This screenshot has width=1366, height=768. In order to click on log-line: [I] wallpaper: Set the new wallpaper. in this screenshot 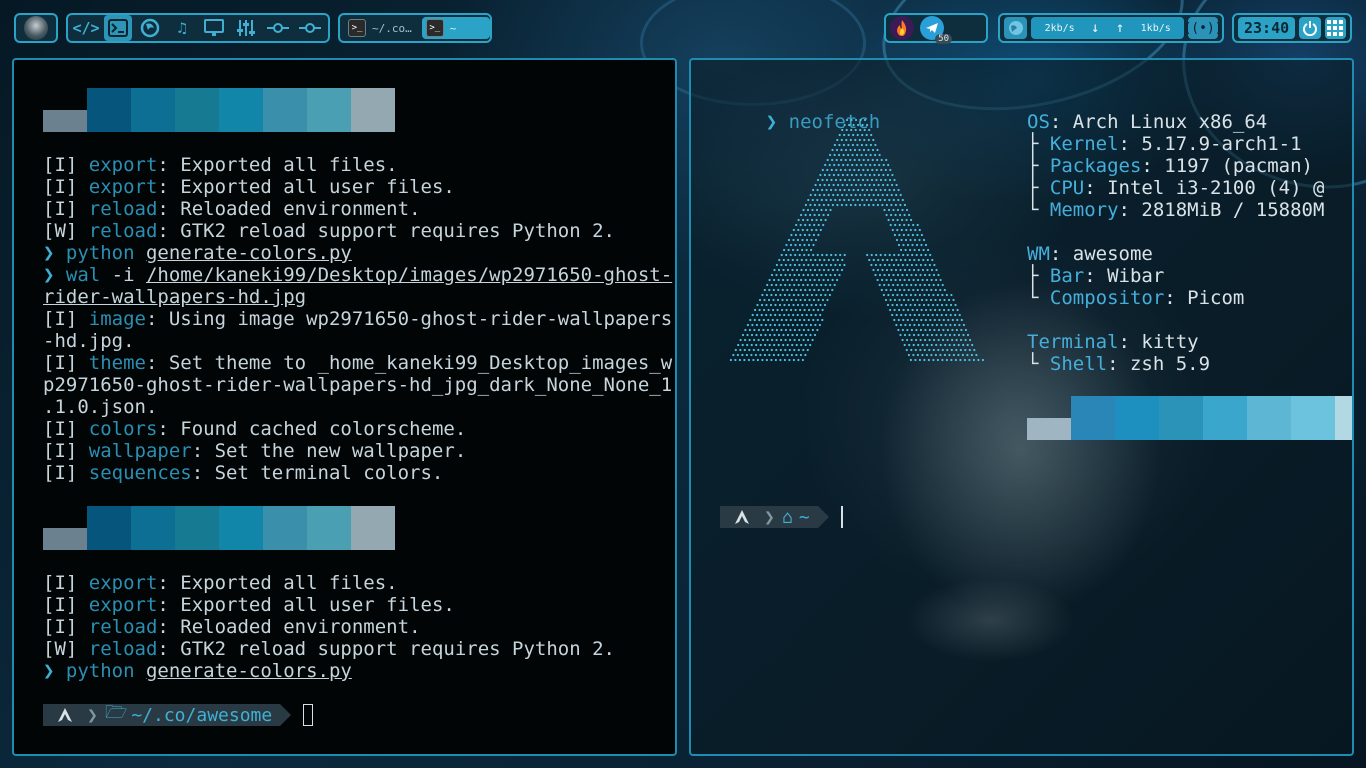, I will do `click(254, 451)`.